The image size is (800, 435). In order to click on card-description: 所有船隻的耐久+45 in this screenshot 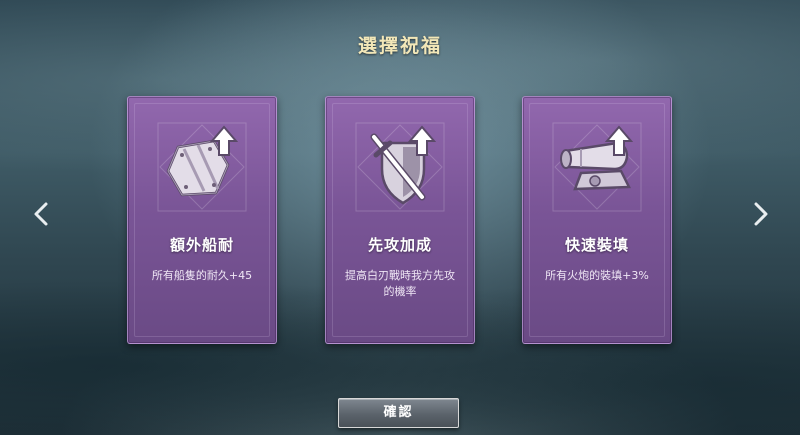, I will do `click(202, 275)`.